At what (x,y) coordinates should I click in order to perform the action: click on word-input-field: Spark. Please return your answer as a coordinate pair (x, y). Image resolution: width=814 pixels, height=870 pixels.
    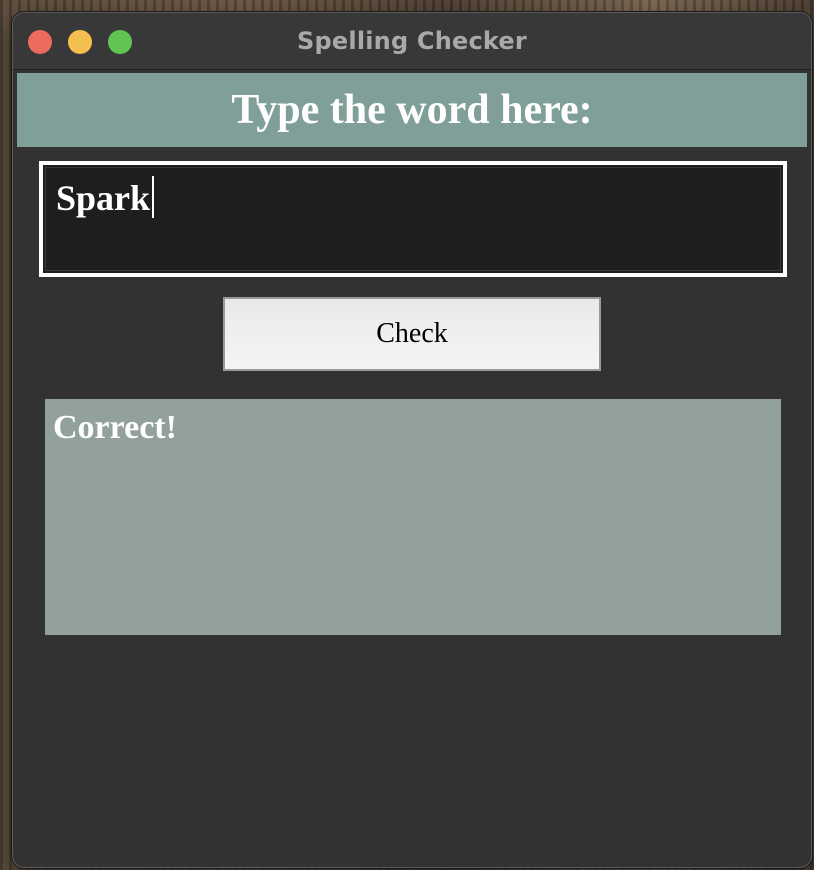
    Looking at the image, I should click on (413, 219).